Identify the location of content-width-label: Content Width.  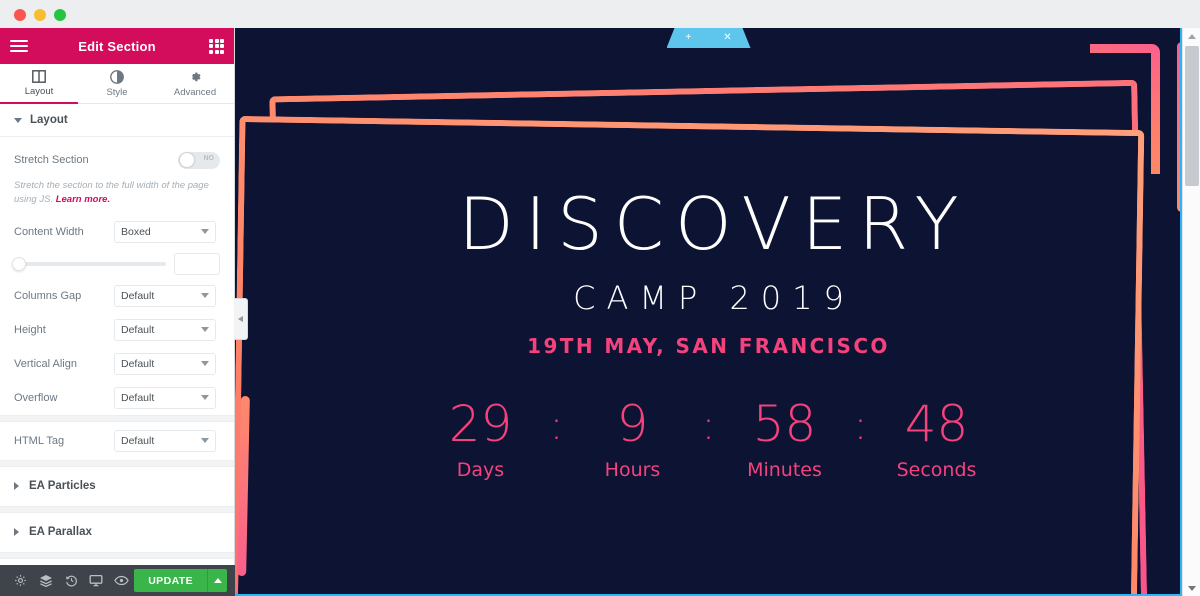
(49, 231).